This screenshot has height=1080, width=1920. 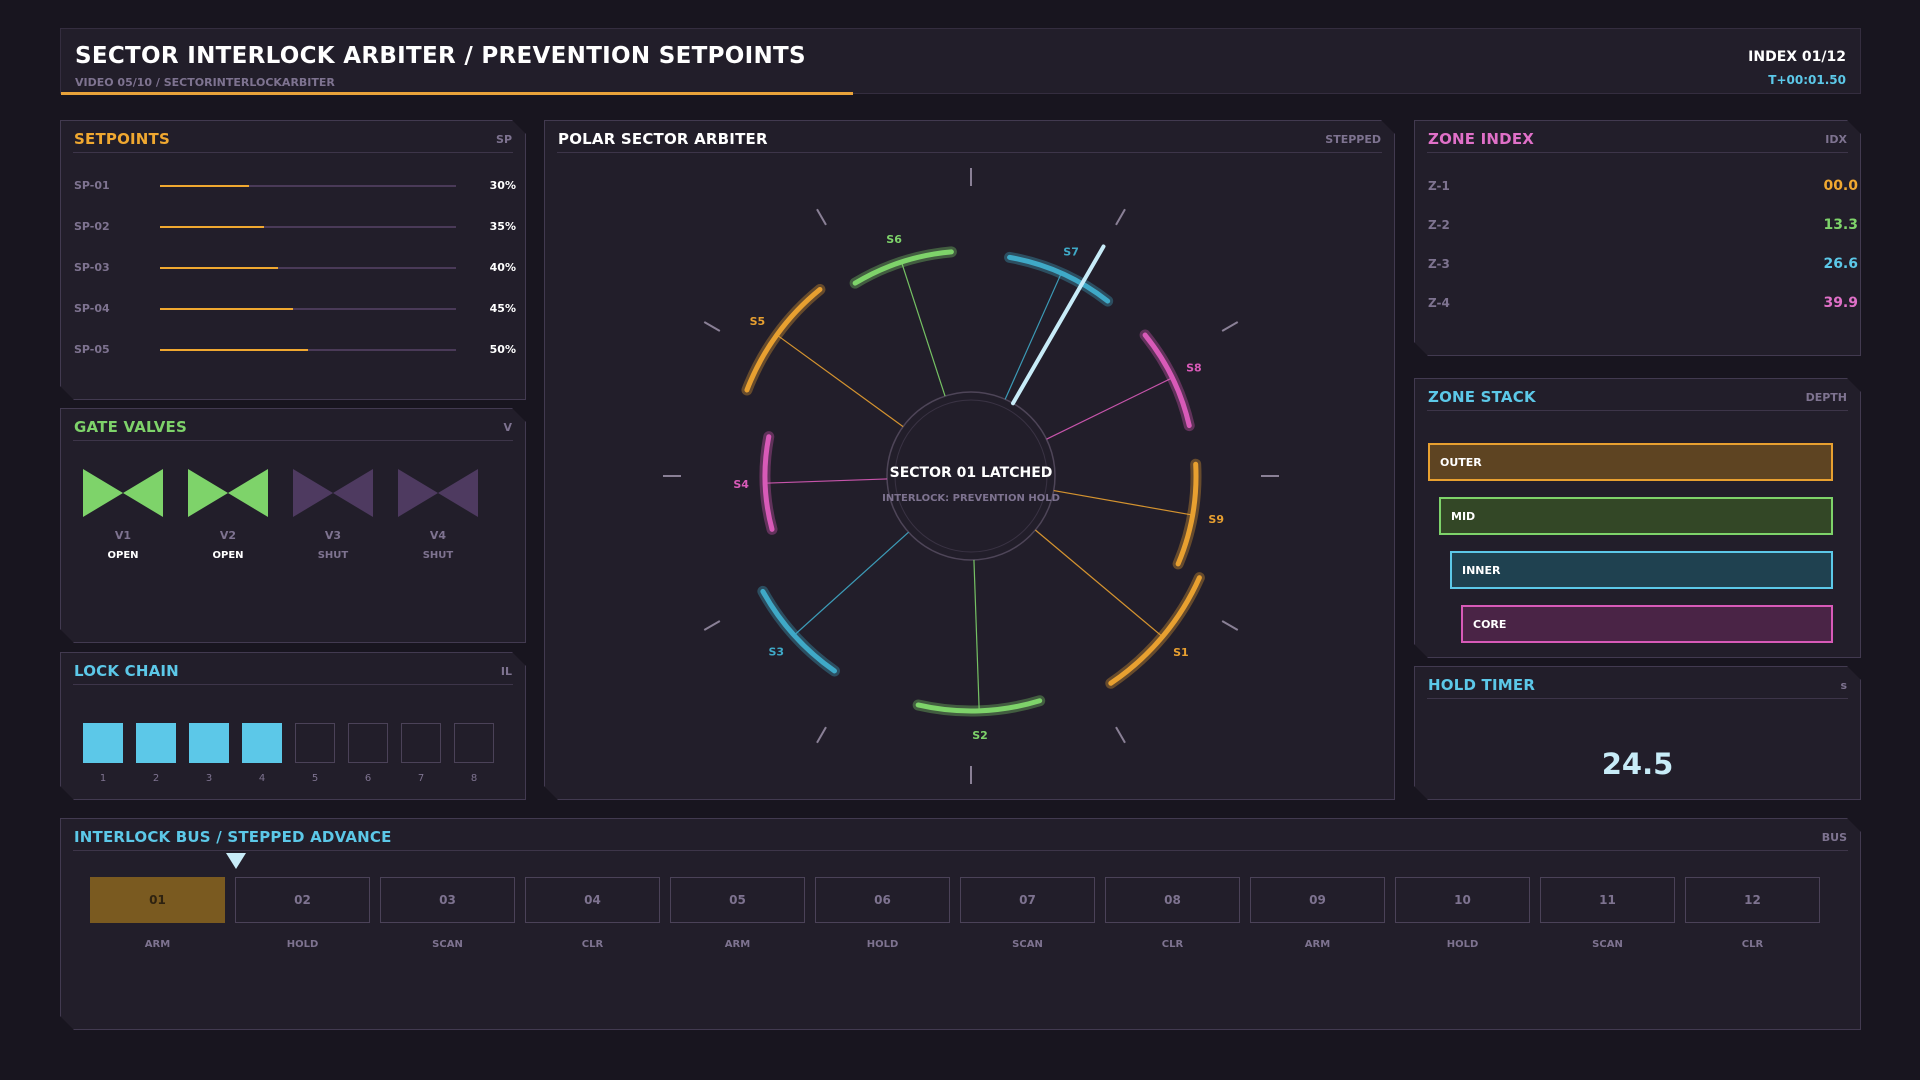 I want to click on setpoint-row: SP-01 30%, so click(x=294, y=186).